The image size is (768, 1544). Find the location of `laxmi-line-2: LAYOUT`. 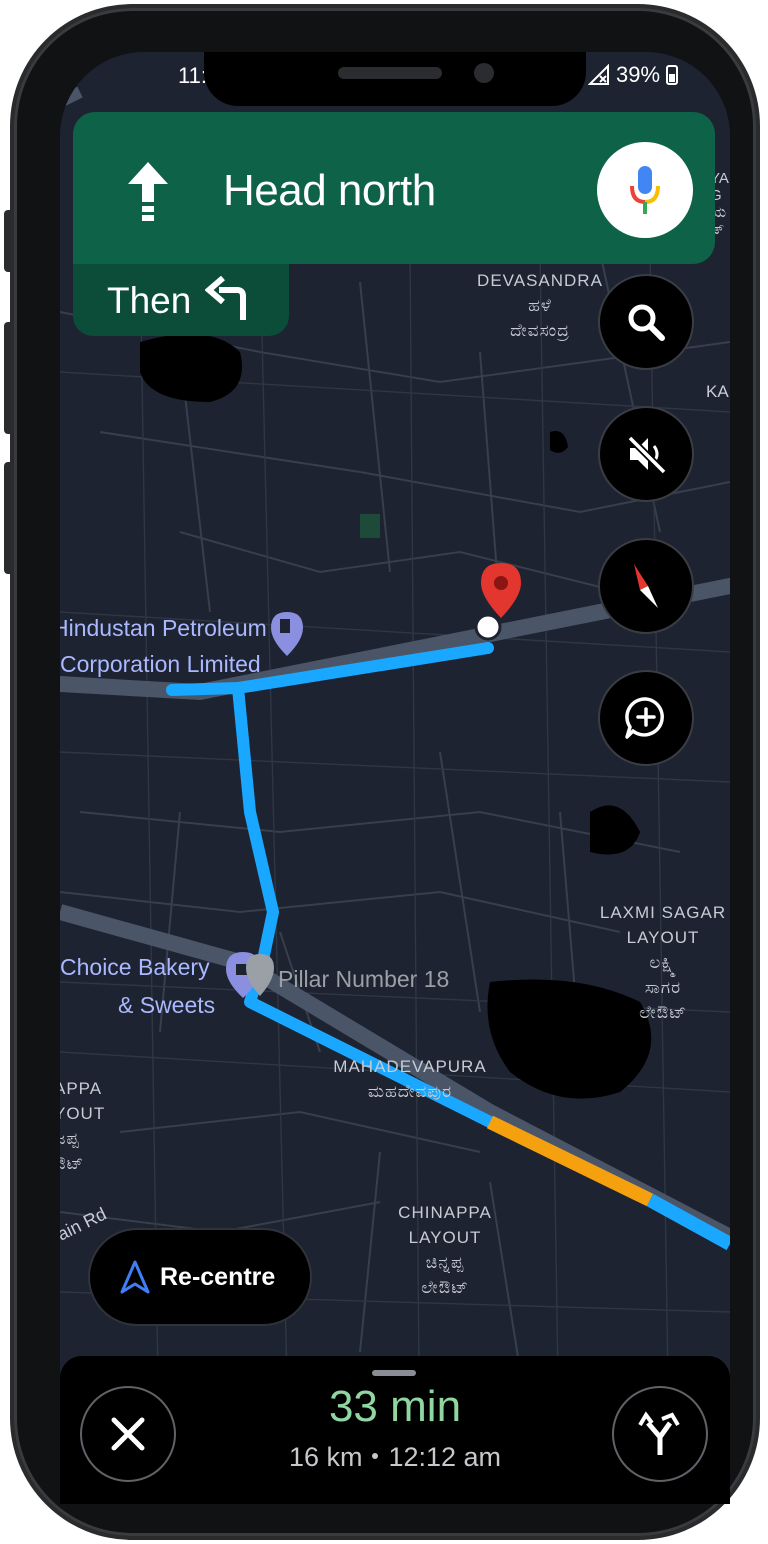

laxmi-line-2: LAYOUT is located at coordinates (663, 937).